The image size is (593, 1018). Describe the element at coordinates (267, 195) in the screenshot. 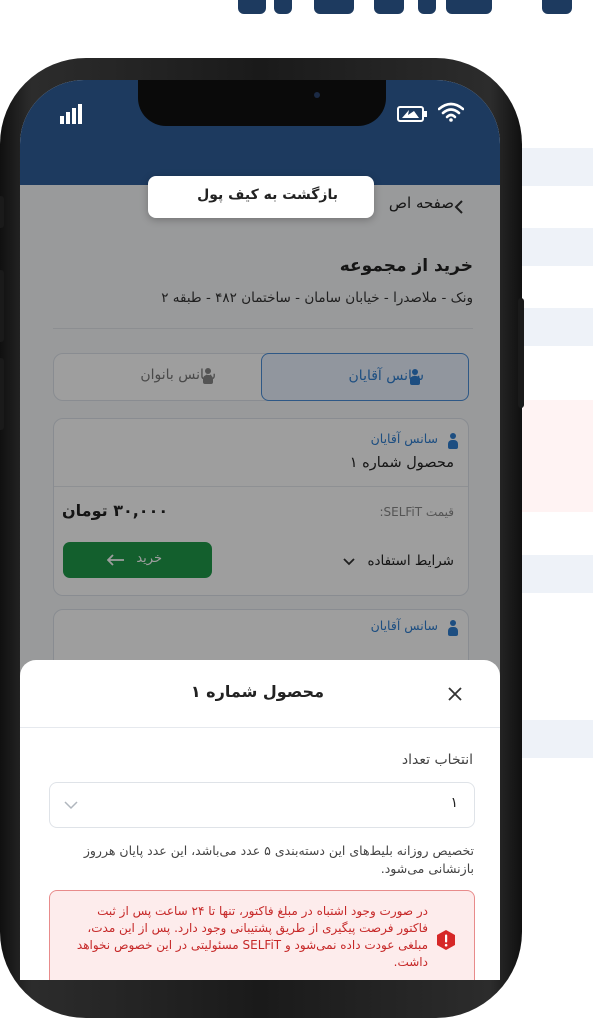

I see `back-to-wallet-label: بازگشت به کیف پول` at that location.